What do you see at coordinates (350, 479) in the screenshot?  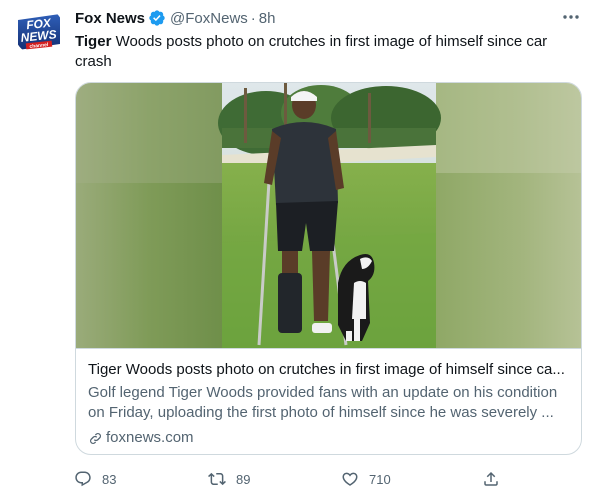 I see `like-icon` at bounding box center [350, 479].